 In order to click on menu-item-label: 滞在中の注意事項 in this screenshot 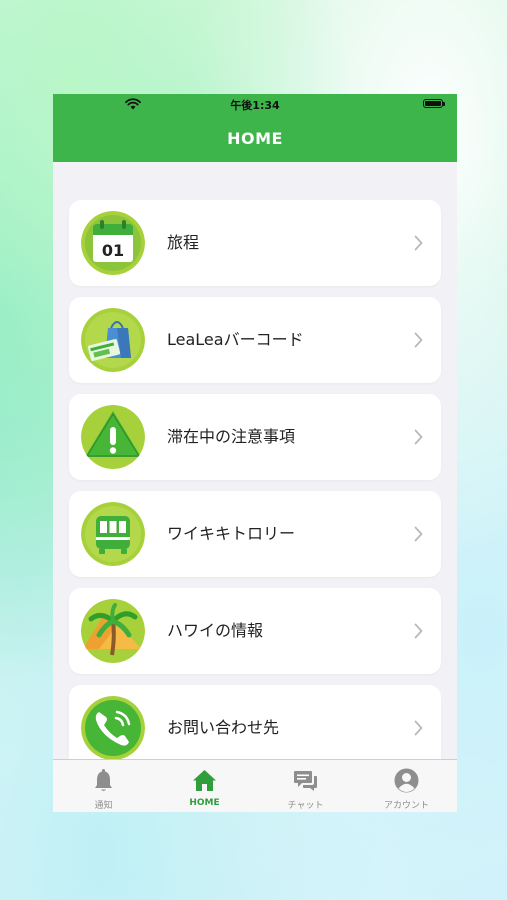, I will do `click(231, 436)`.